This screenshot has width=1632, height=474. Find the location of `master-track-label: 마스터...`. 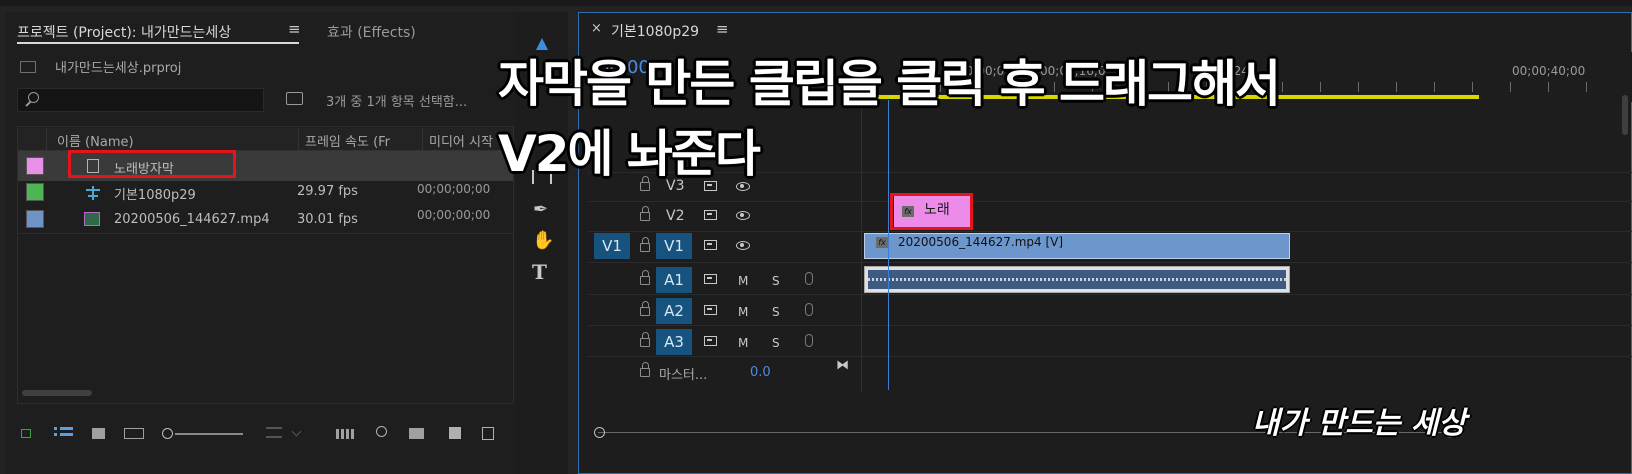

master-track-label: 마스터... is located at coordinates (683, 375).